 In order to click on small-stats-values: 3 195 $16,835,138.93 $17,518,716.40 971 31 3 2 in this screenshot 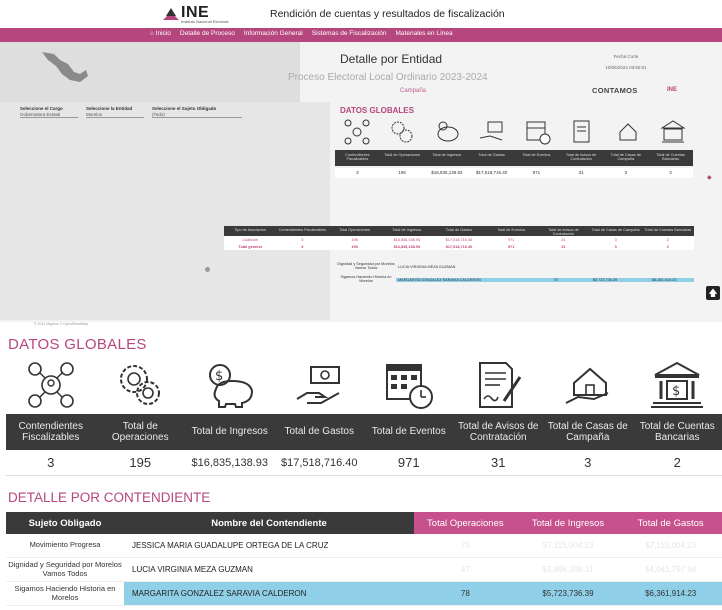, I will do `click(514, 173)`.